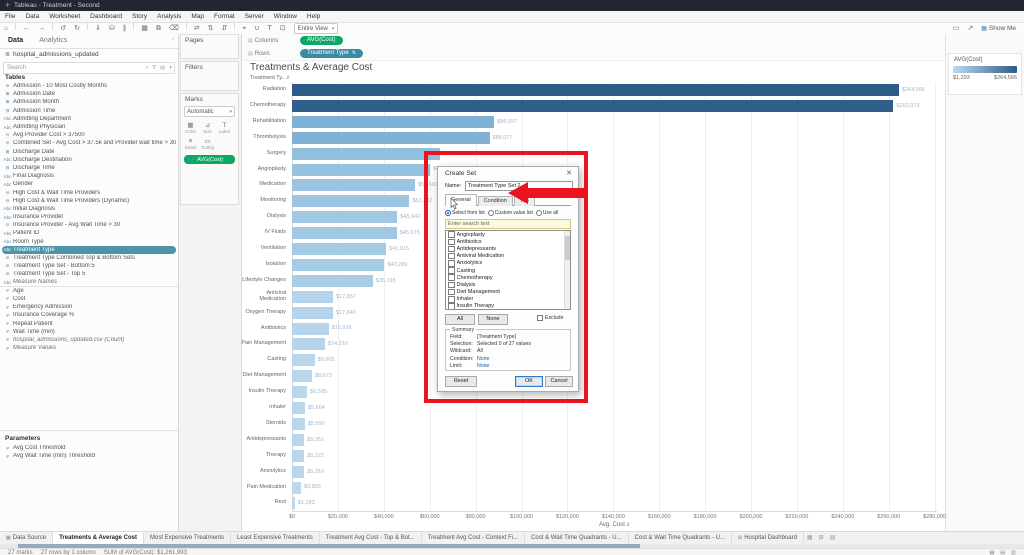  Describe the element at coordinates (269, 29) in the screenshot. I see `show-mark-labels-icon: T` at that location.